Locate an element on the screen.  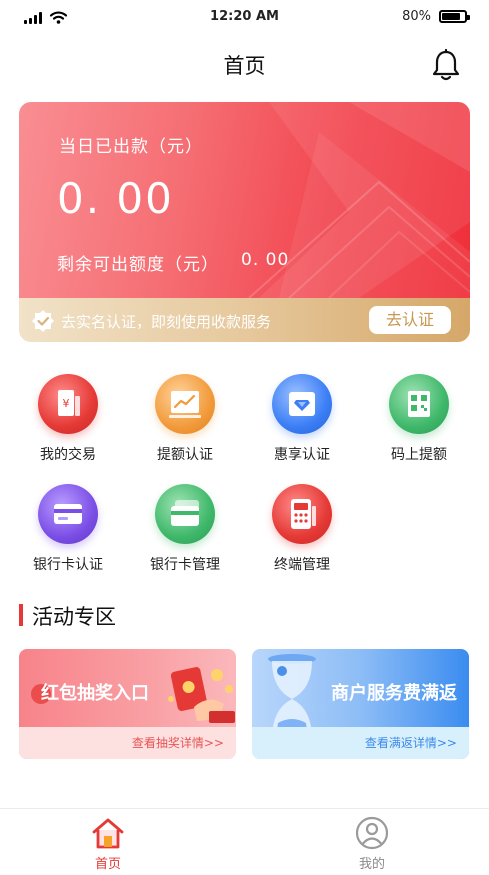
feature-limit-verify: 提额认证 is located at coordinates (185, 419).